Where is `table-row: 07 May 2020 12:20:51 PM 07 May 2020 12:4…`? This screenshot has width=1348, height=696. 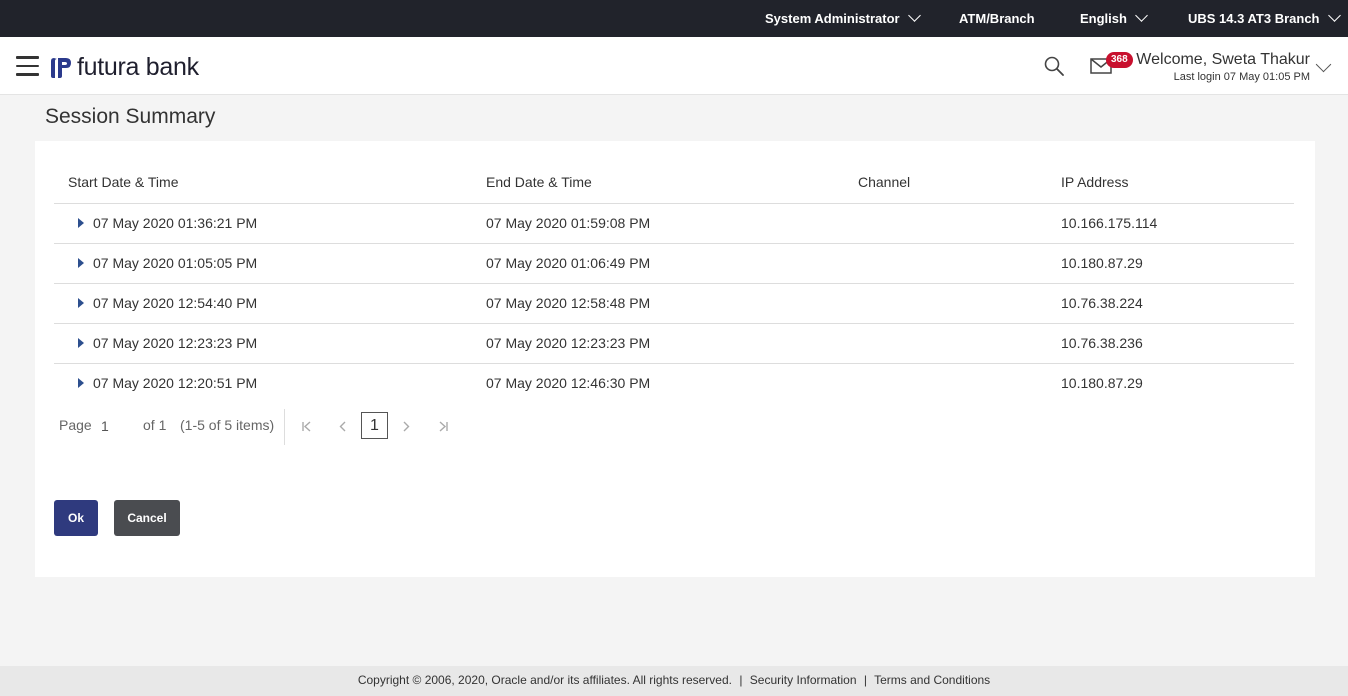
table-row: 07 May 2020 12:20:51 PM 07 May 2020 12:4… is located at coordinates (674, 384).